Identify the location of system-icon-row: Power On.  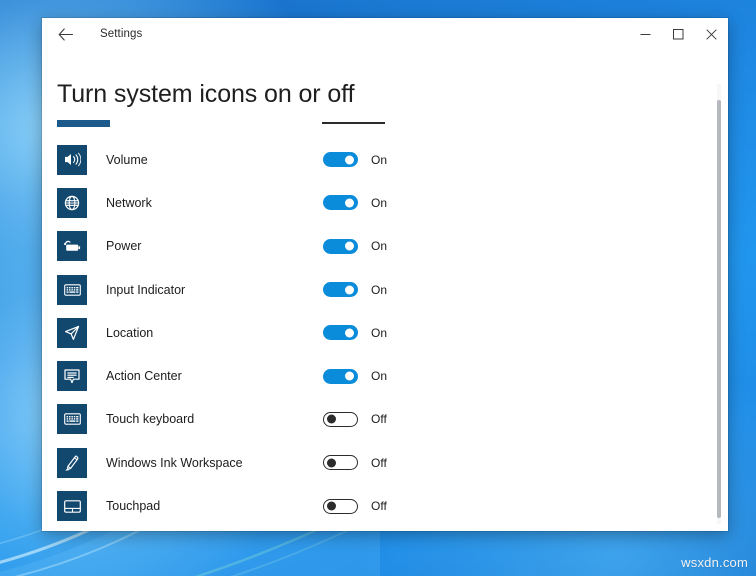
(385, 246).